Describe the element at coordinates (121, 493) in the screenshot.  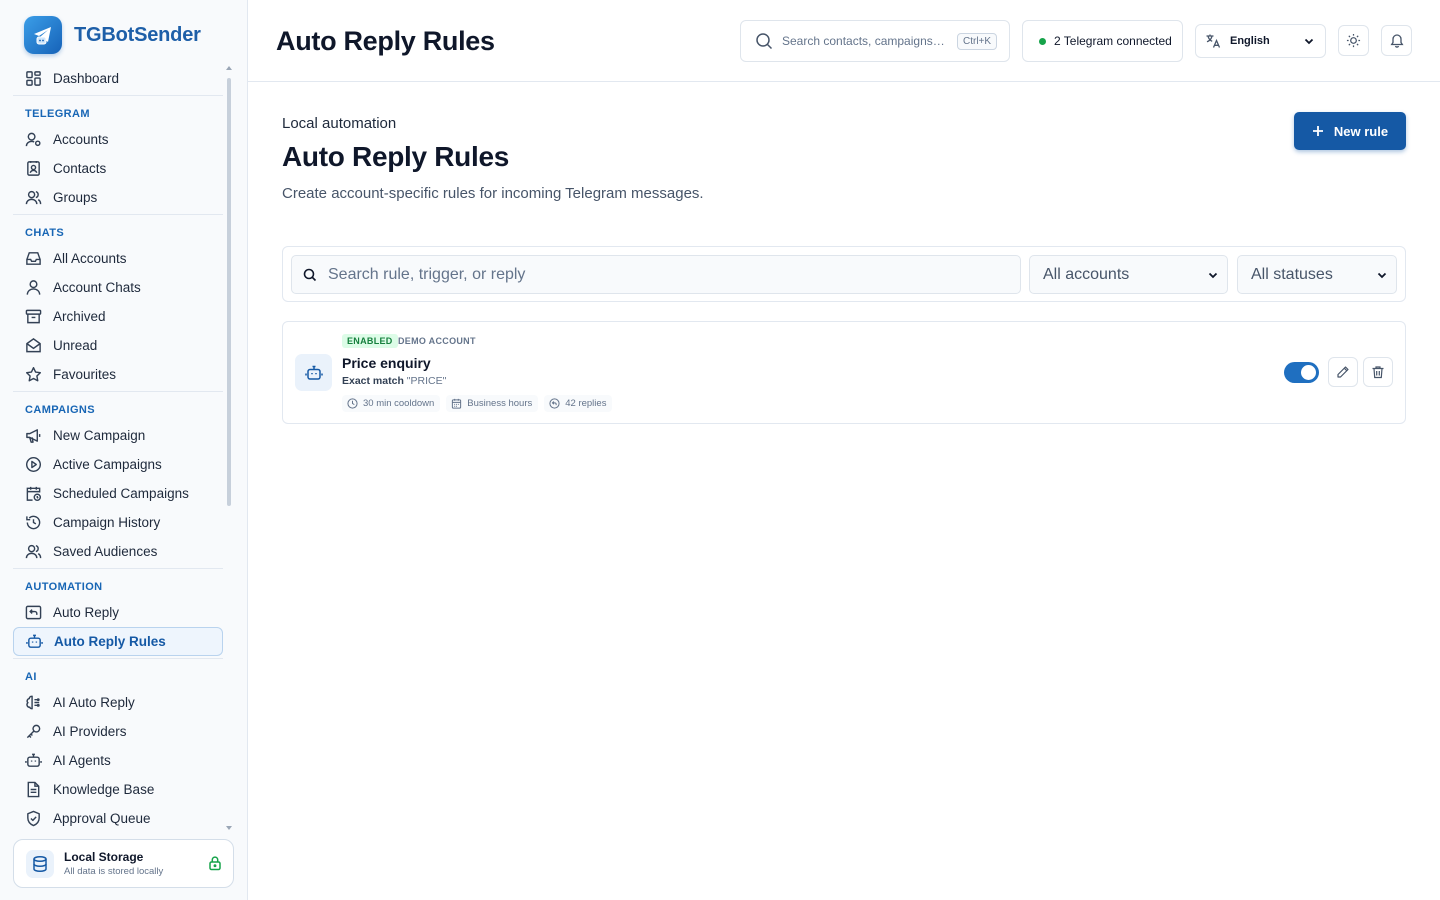
I see `sidebar-item-label: Scheduled Campaigns` at that location.